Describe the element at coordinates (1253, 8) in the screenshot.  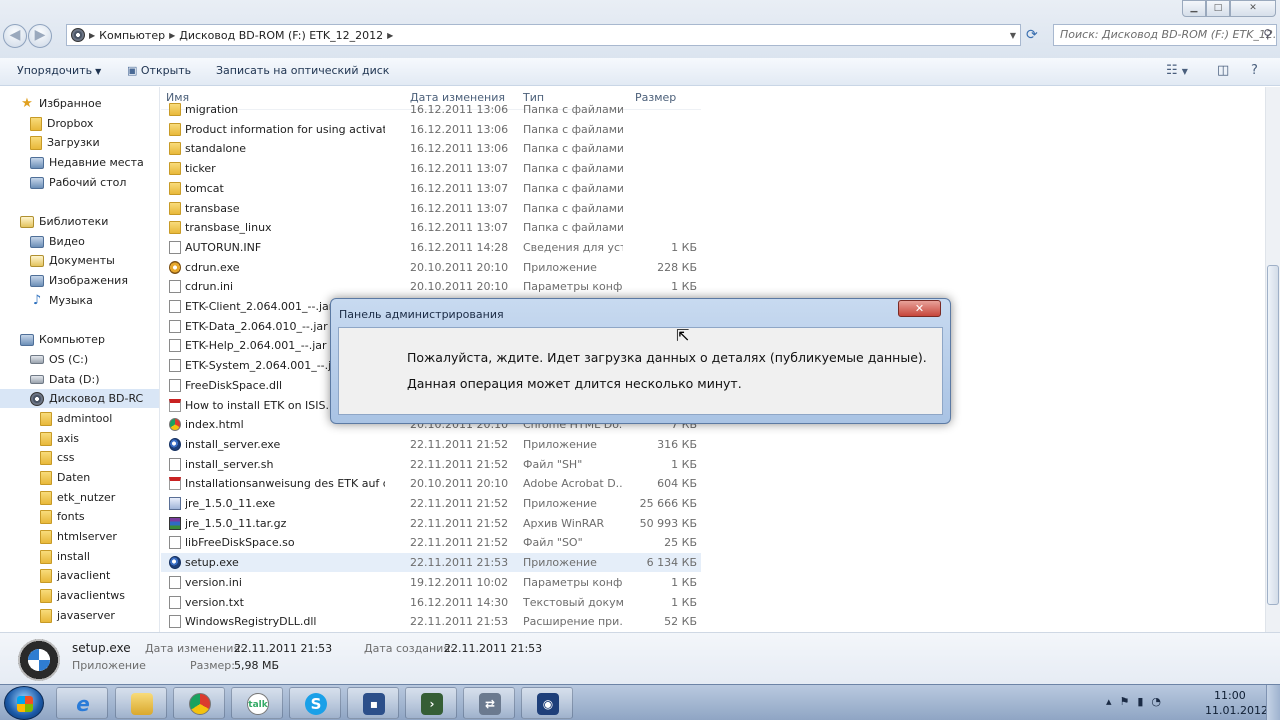
I see `window-close-button: ✕` at that location.